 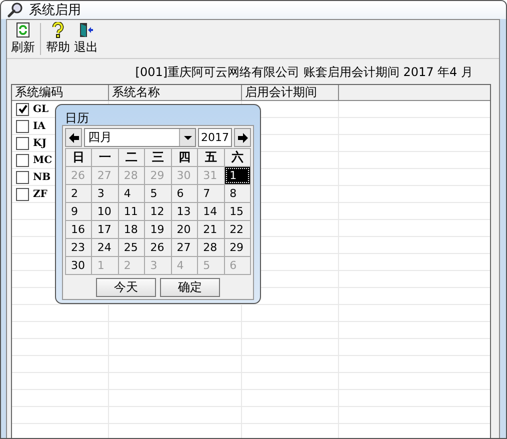 I want to click on system-code: ZF, so click(x=40, y=194).